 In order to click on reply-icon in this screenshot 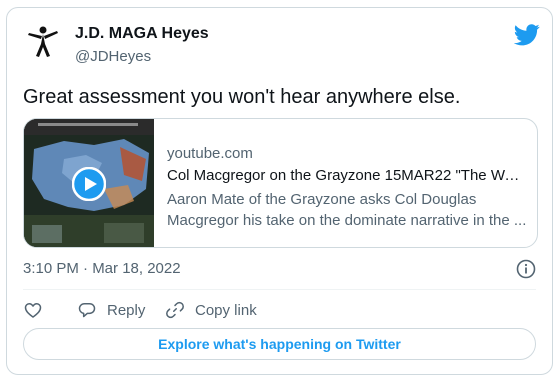, I will do `click(87, 310)`.